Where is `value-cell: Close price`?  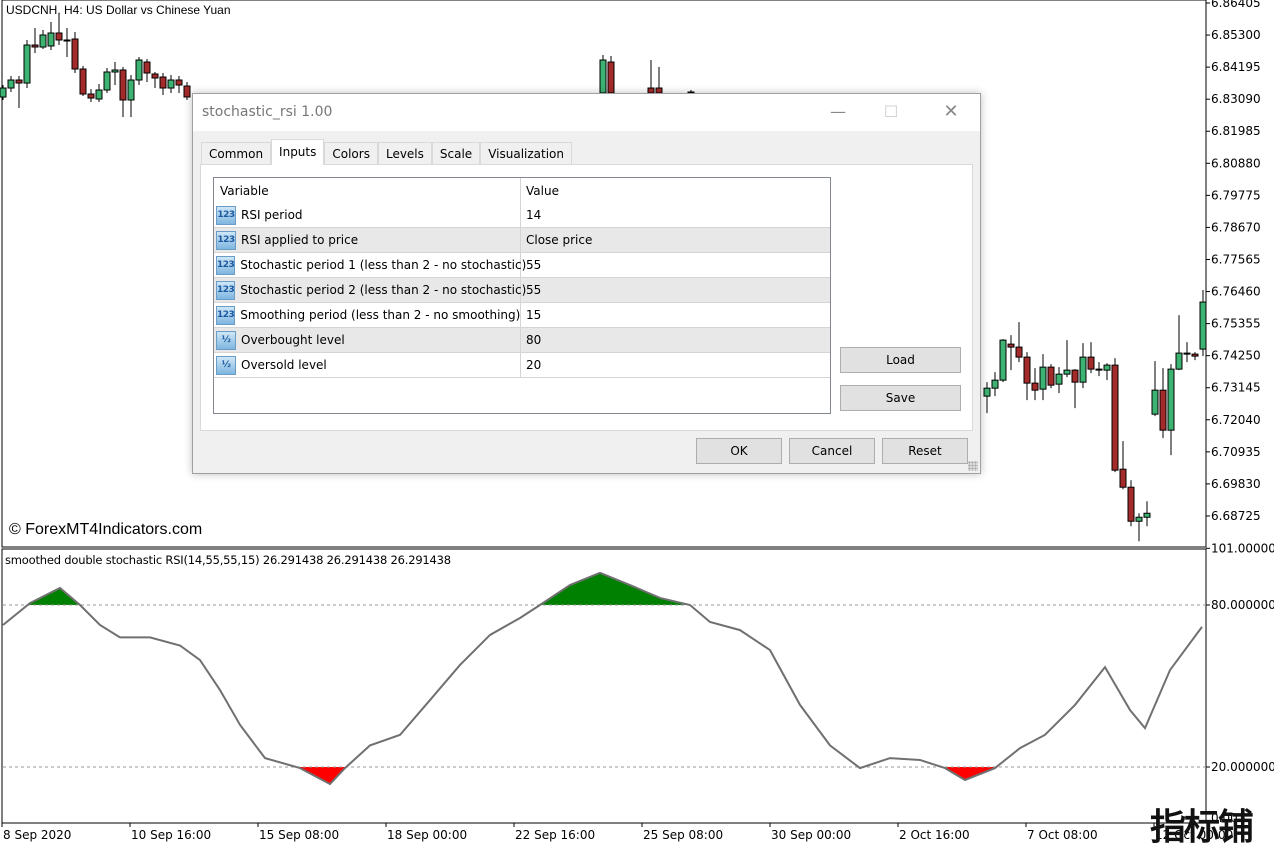
value-cell: Close price is located at coordinates (675, 240).